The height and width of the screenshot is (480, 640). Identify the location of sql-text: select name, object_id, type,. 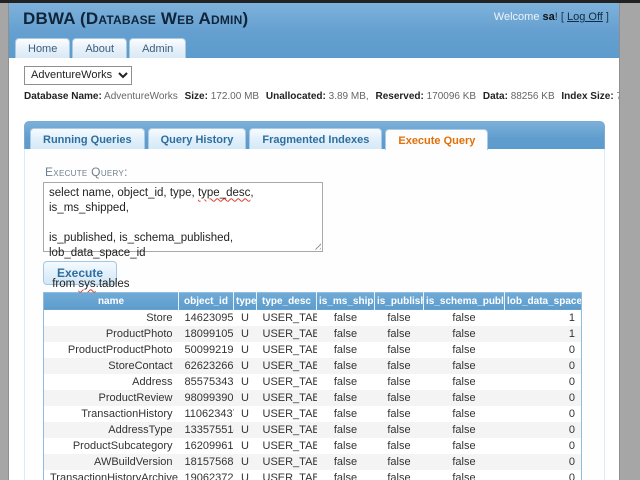
(123, 192).